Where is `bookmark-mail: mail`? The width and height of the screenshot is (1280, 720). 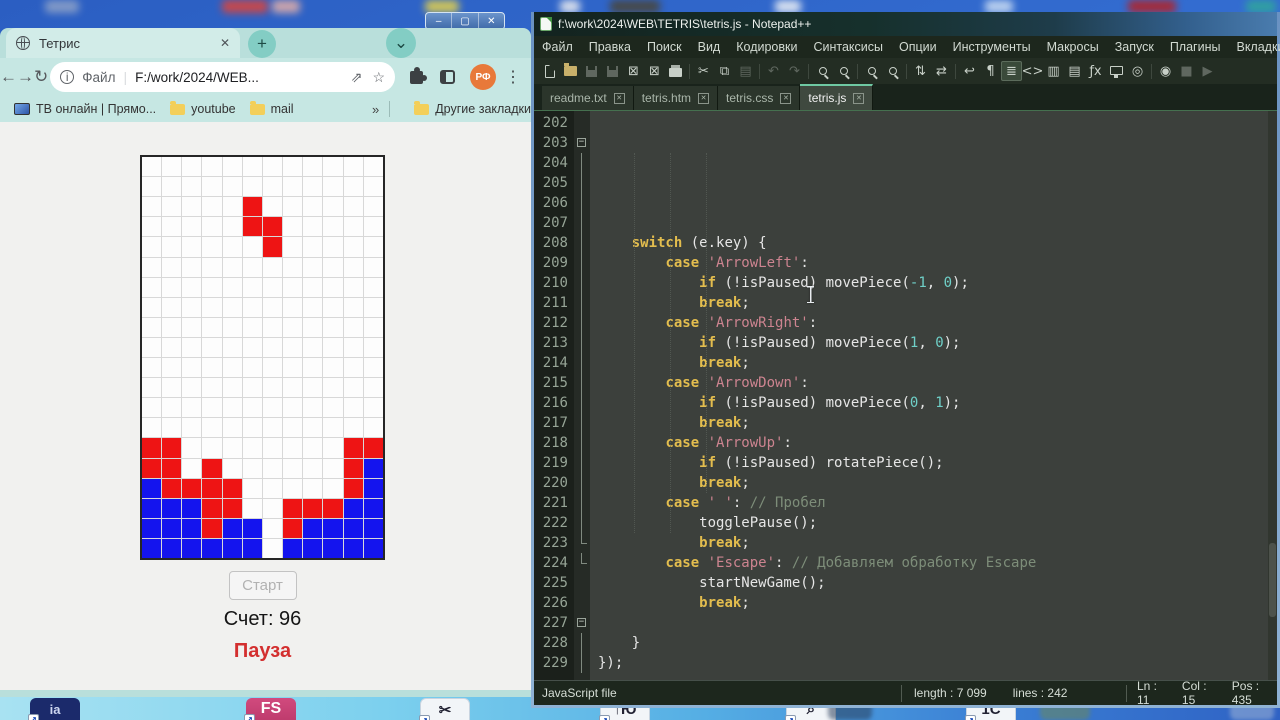 bookmark-mail: mail is located at coordinates (271, 108).